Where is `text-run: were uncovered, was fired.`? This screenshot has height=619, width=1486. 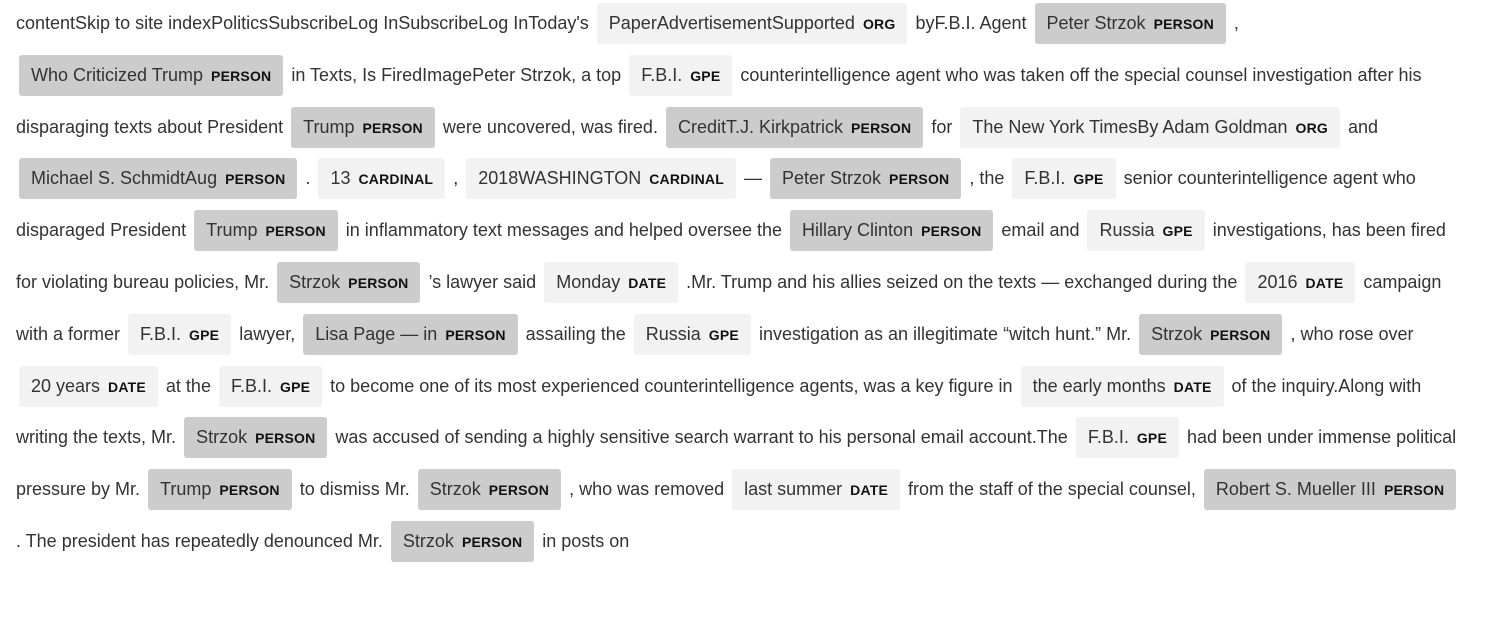 text-run: were uncovered, was fired. is located at coordinates (550, 126).